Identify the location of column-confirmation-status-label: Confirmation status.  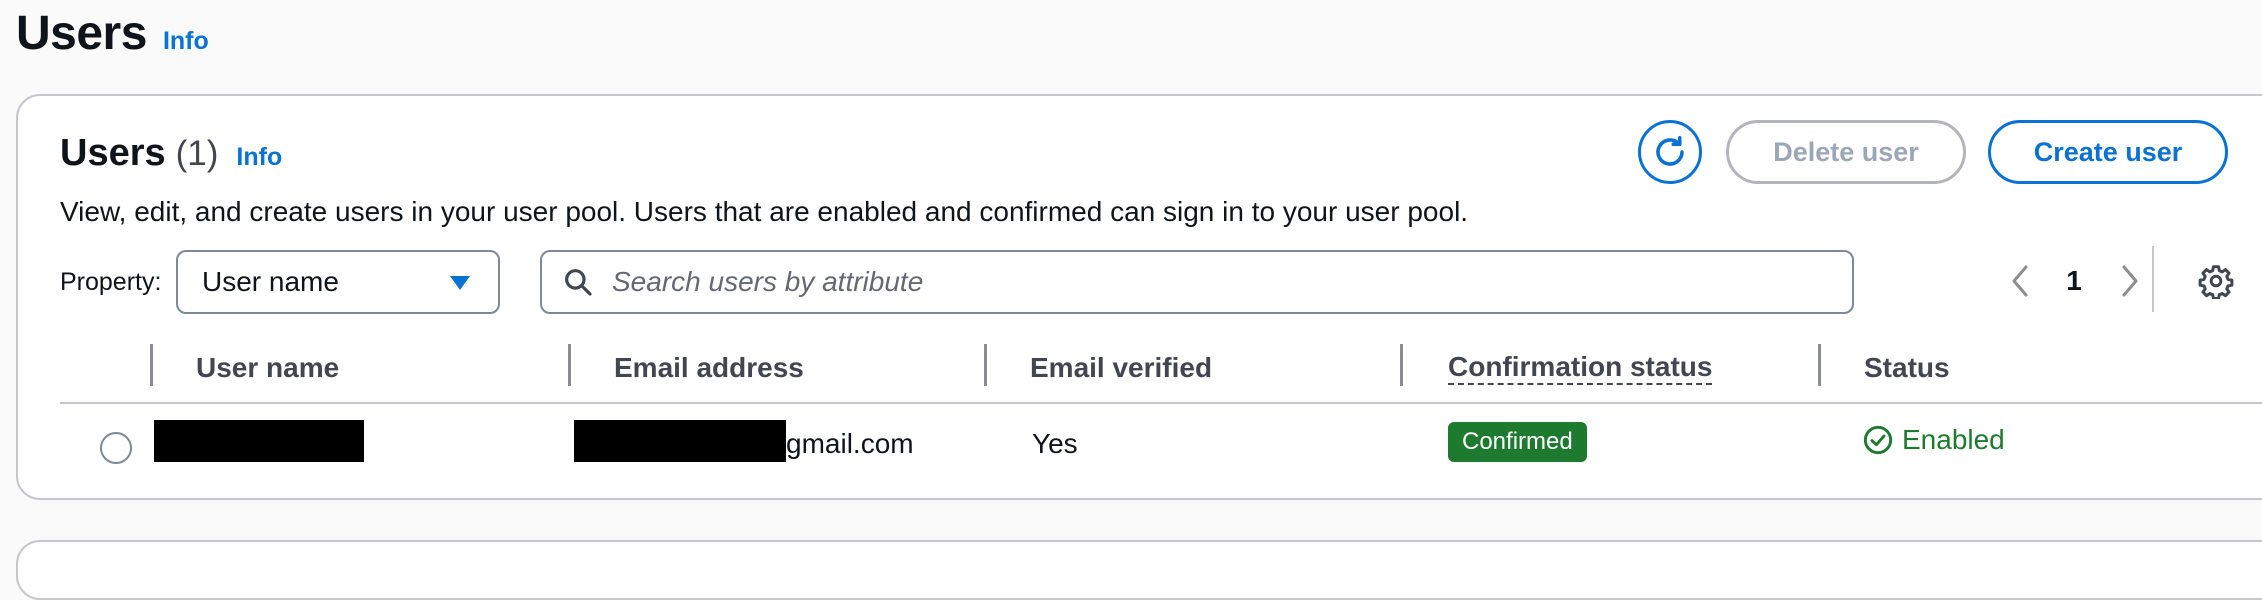
(1580, 368).